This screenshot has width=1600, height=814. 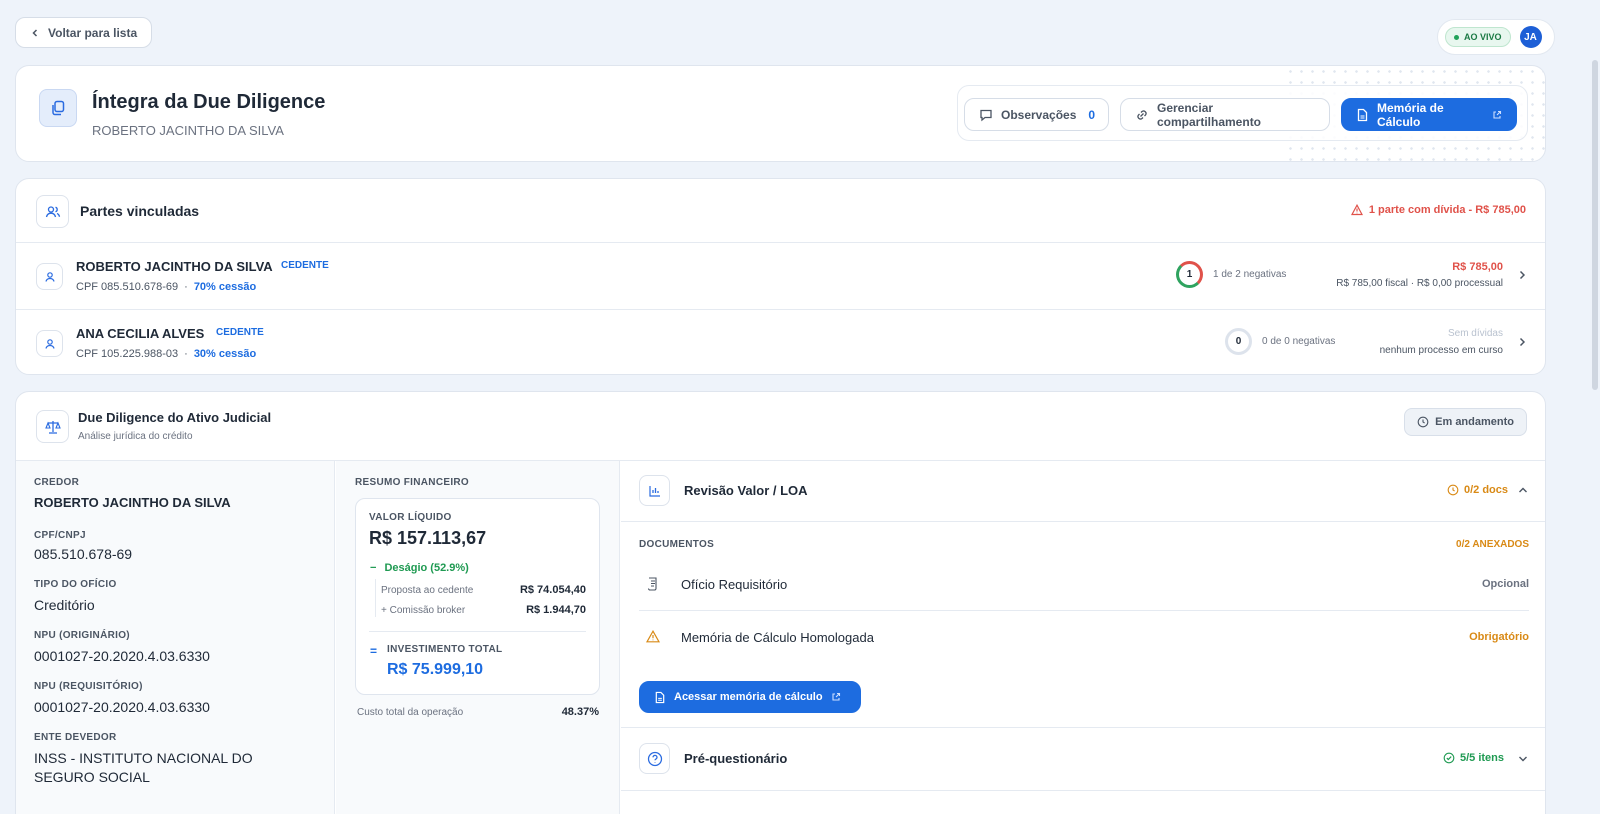 I want to click on divider, so click(x=1083, y=521).